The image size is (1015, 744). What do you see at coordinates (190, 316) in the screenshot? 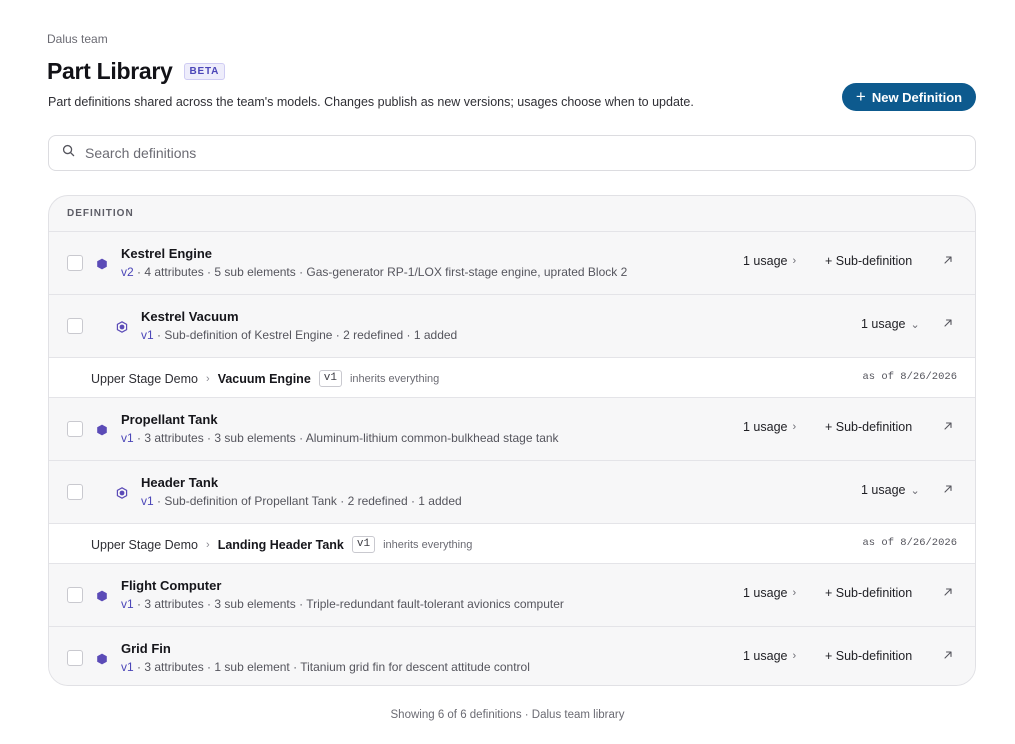
I see `definition-name: Kestrel Vacuum` at bounding box center [190, 316].